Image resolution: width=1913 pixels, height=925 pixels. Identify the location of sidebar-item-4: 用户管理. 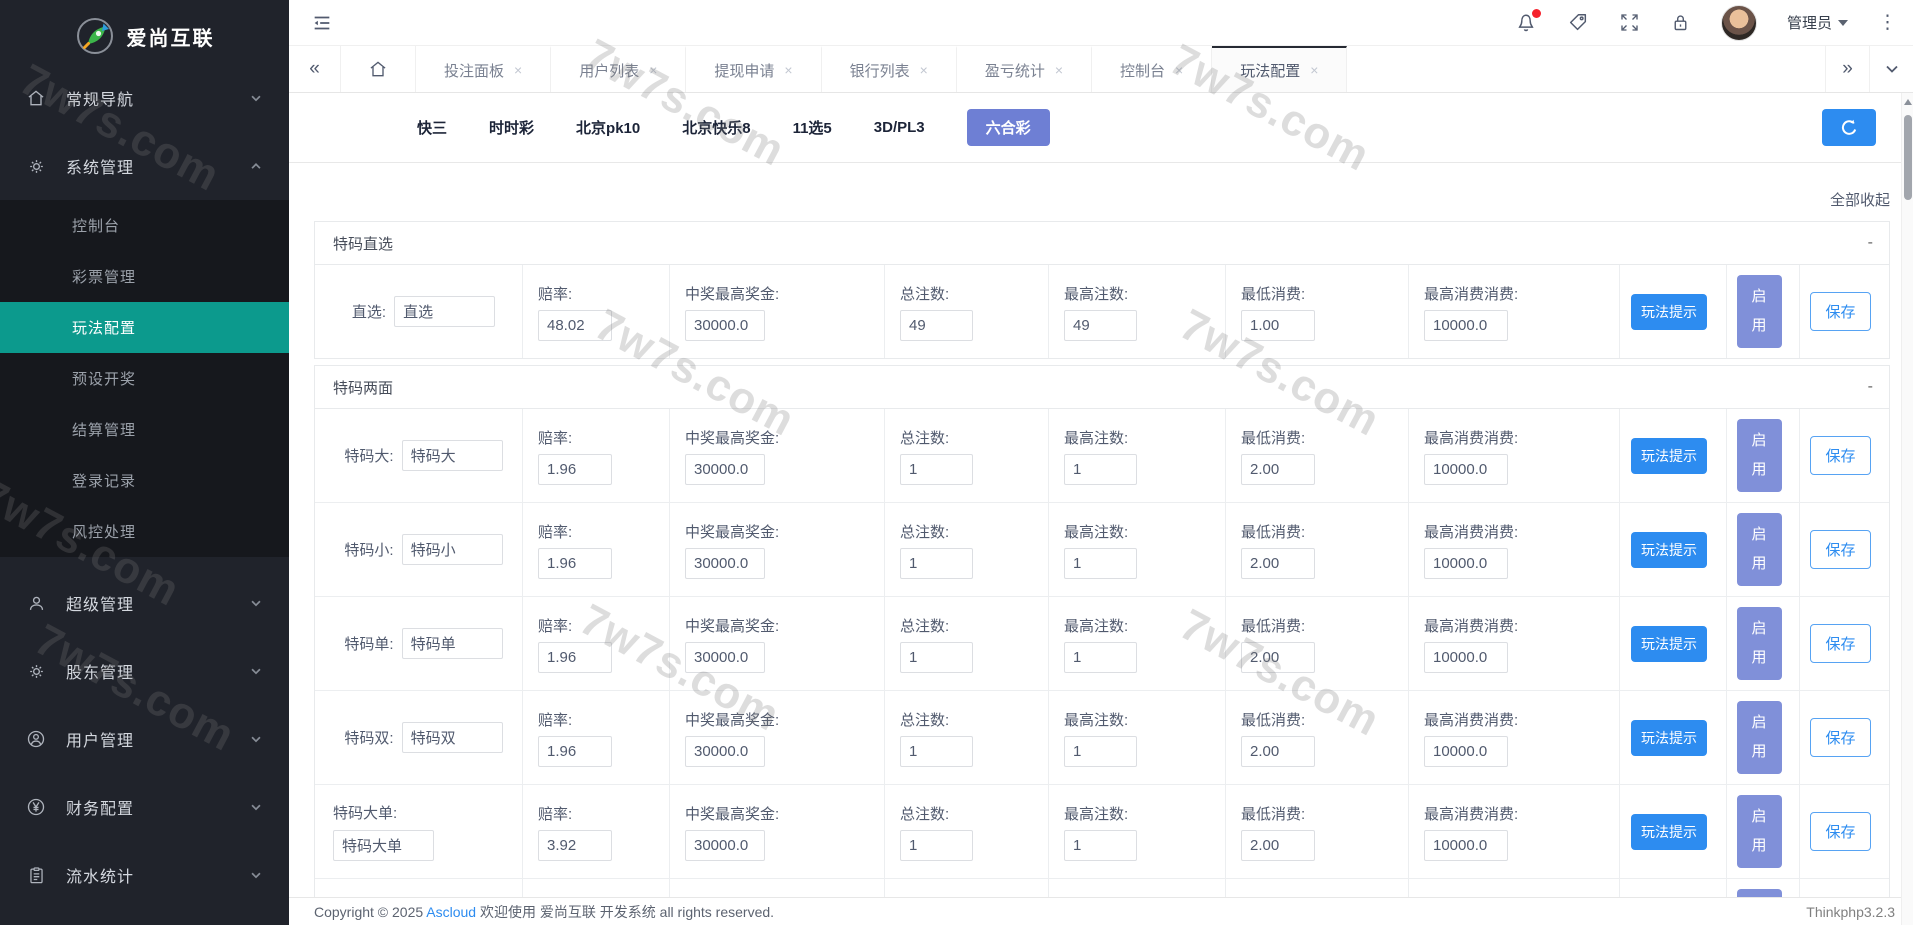
(144, 739).